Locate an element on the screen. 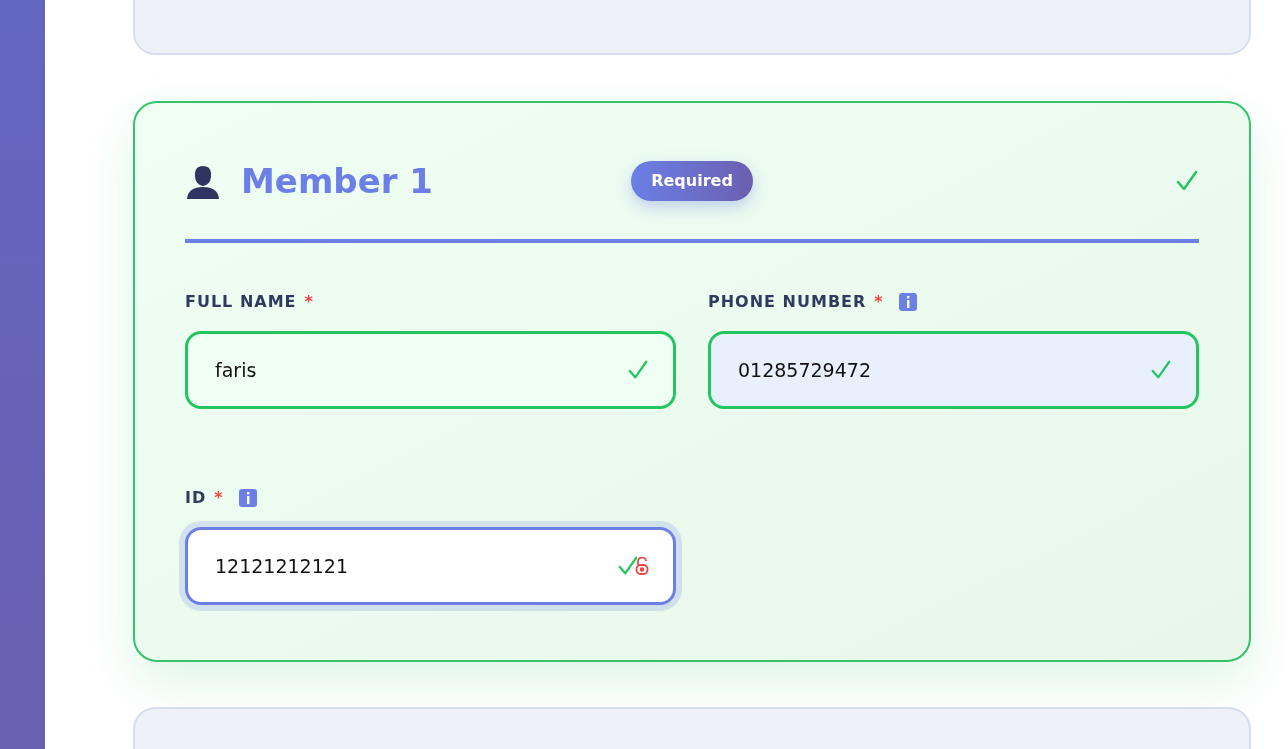  member-title: Member 1 is located at coordinates (337, 181).